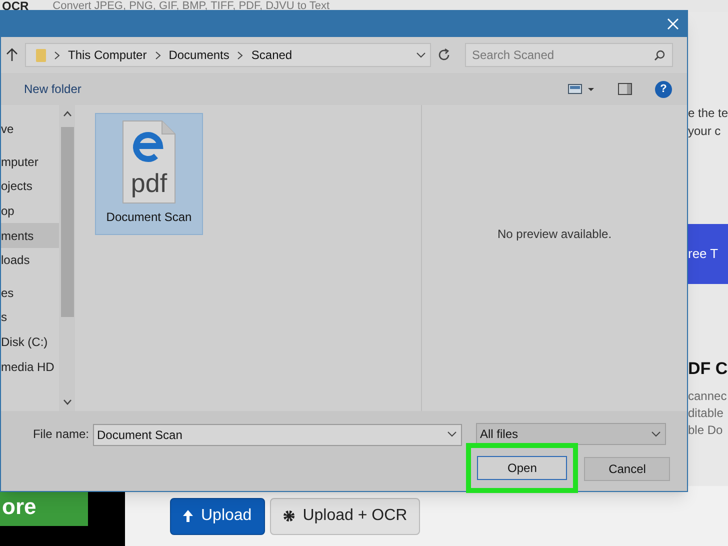 Image resolution: width=728 pixels, height=546 pixels. What do you see at coordinates (30, 366) in the screenshot?
I see `navigation-item: media HD` at bounding box center [30, 366].